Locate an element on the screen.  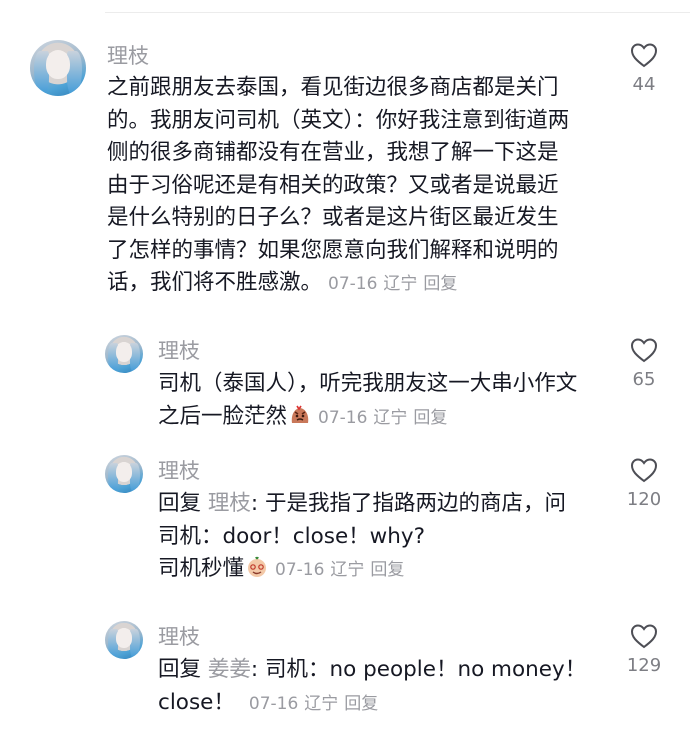
reply-text: 司机（泰国人），听完我朋友这一大串小作文 之后一脸茫然 07-16 辽宁 回复 is located at coordinates (368, 400).